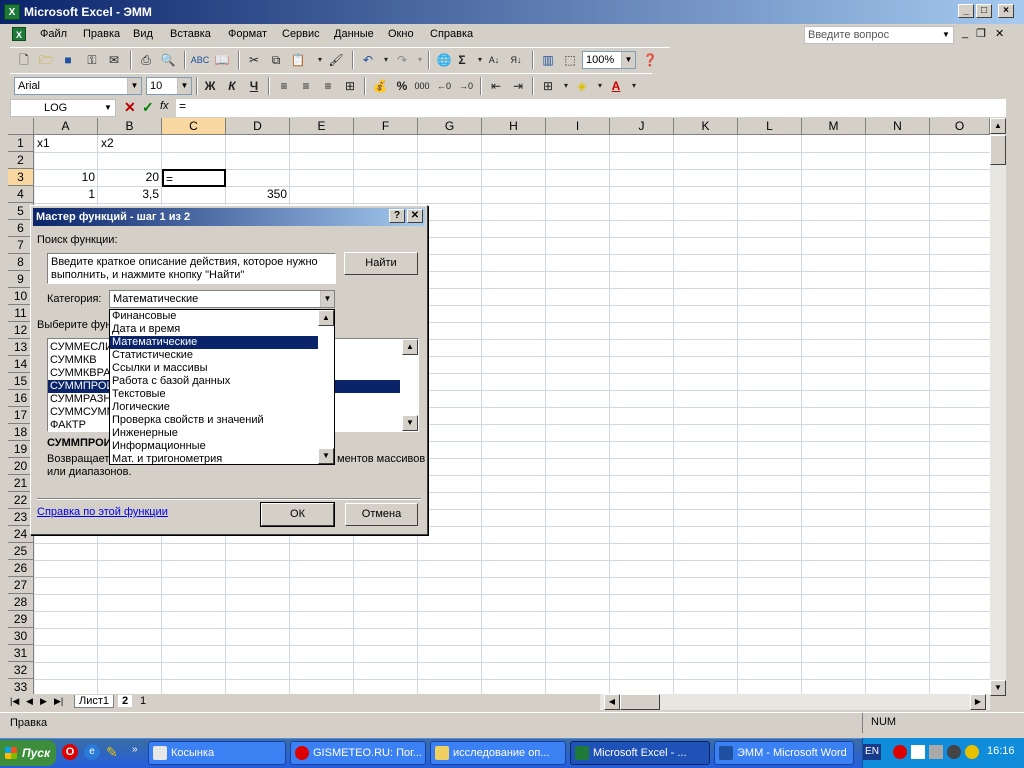 This screenshot has height=768, width=1024. I want to click on cell-c3-active: =, so click(194, 178).